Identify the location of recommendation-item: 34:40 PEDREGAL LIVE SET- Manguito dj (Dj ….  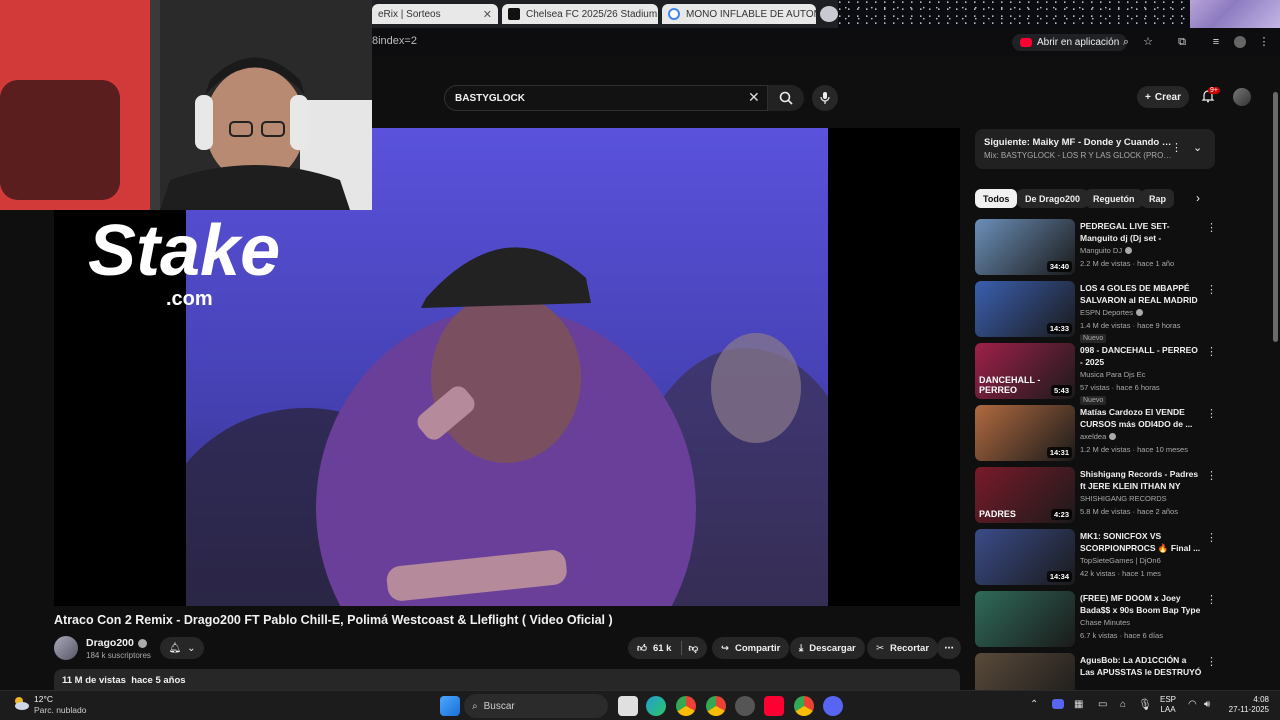
(1096, 247).